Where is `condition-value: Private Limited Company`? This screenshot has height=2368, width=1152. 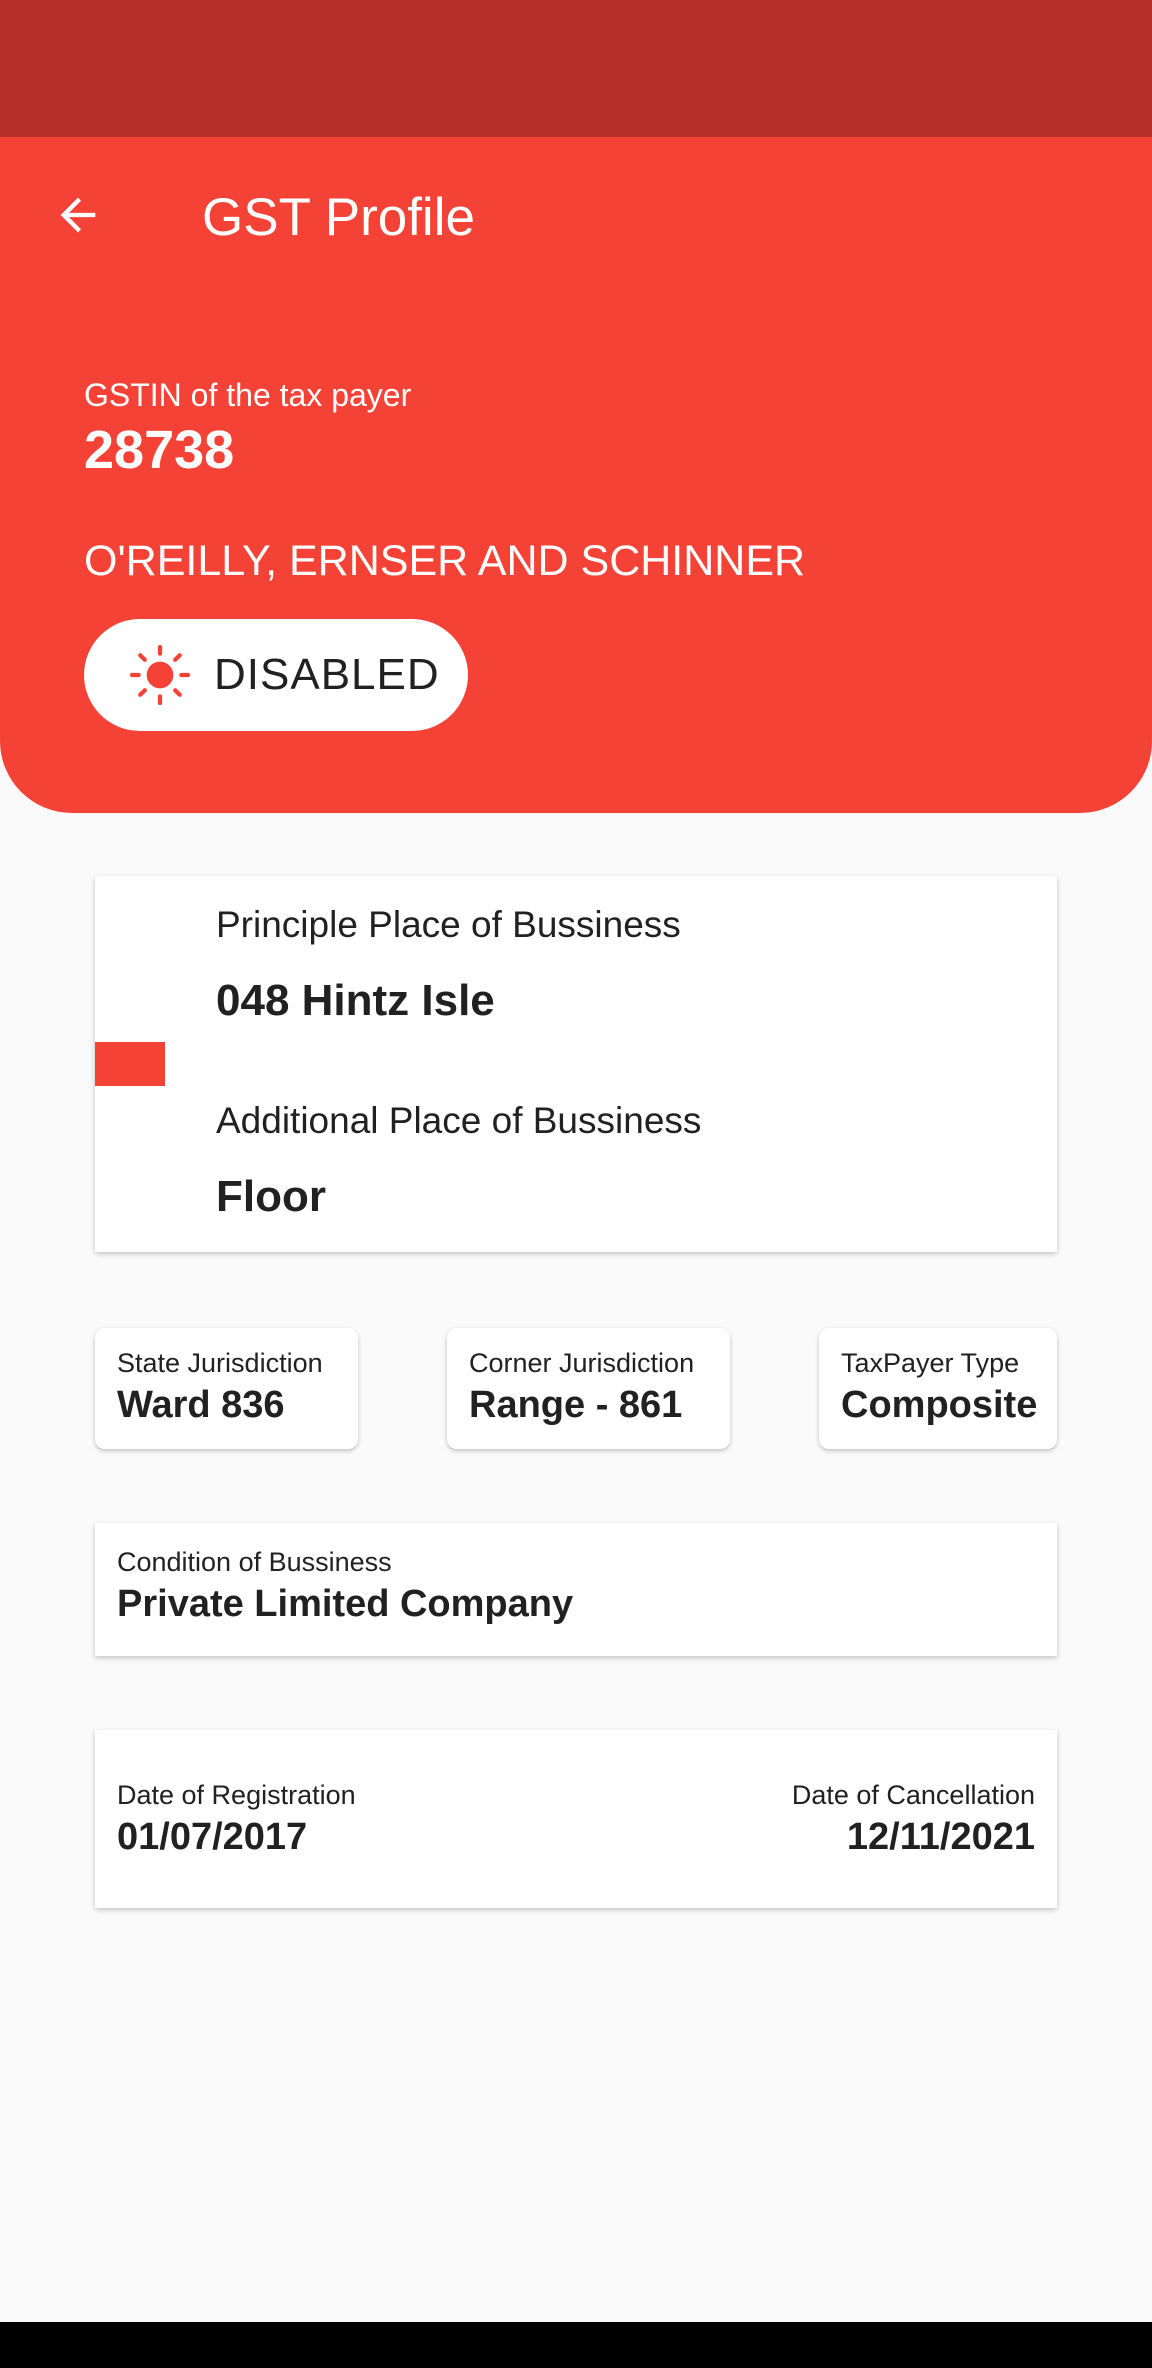
condition-value: Private Limited Company is located at coordinates (345, 1604).